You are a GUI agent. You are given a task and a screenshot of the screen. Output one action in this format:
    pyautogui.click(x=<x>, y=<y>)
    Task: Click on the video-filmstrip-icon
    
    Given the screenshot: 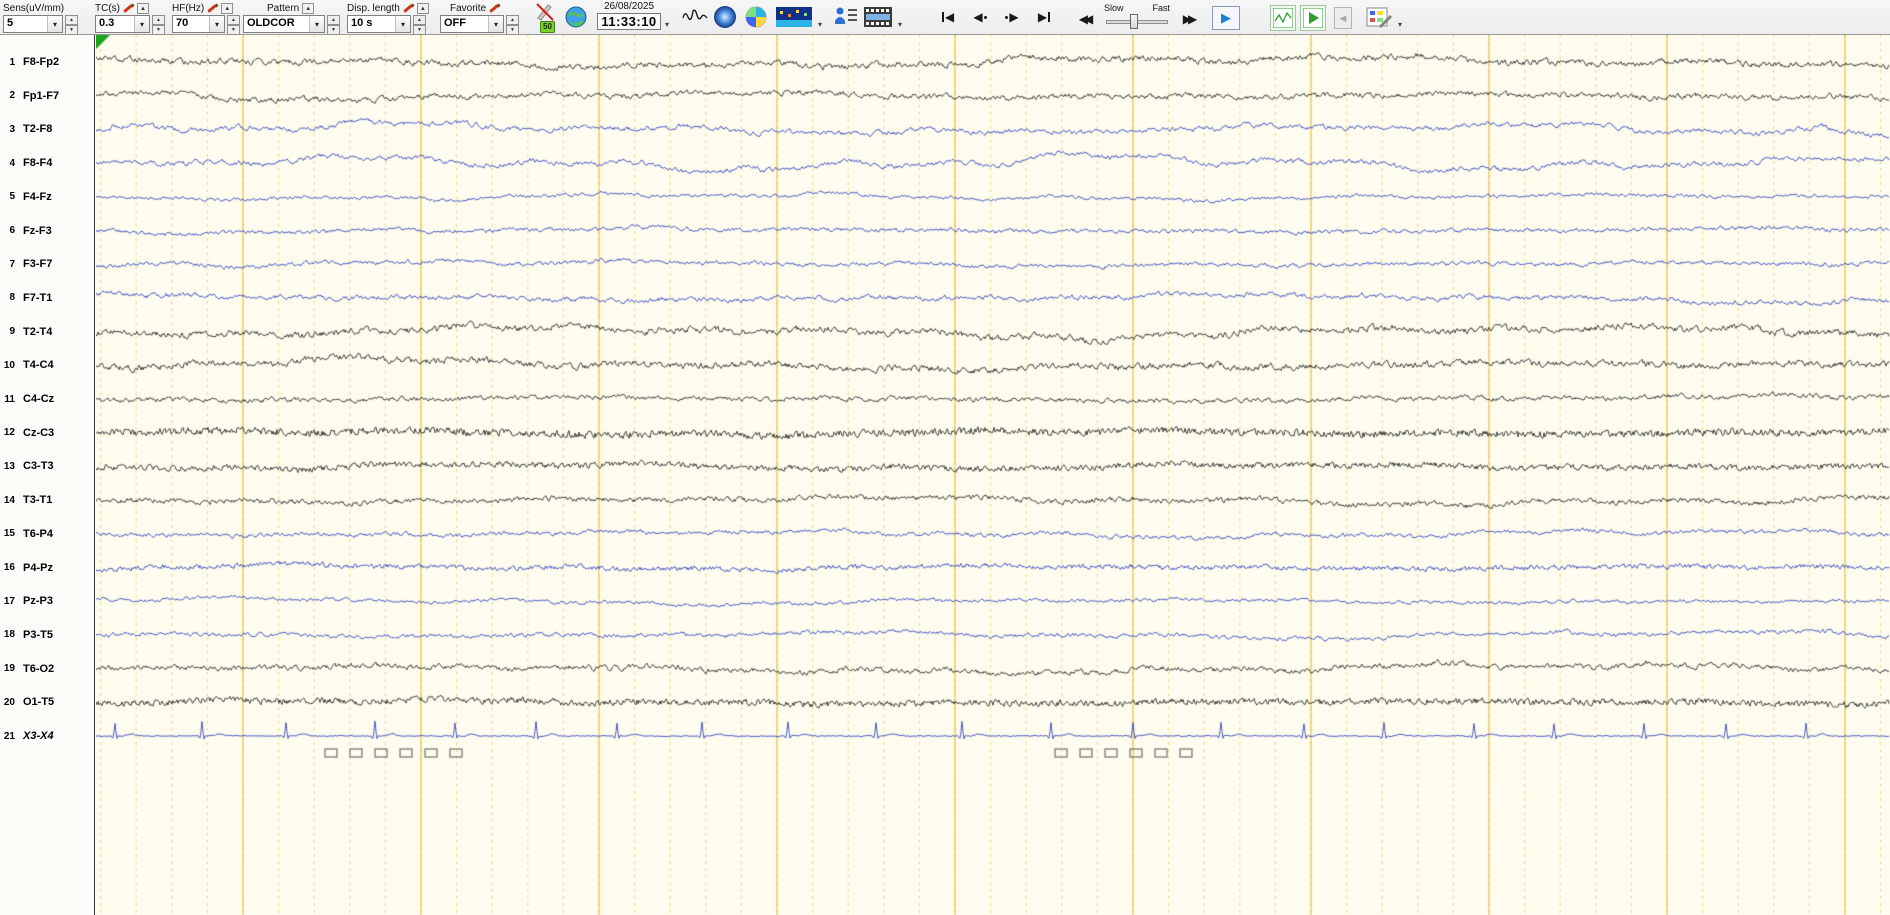 What is the action you would take?
    pyautogui.click(x=878, y=19)
    